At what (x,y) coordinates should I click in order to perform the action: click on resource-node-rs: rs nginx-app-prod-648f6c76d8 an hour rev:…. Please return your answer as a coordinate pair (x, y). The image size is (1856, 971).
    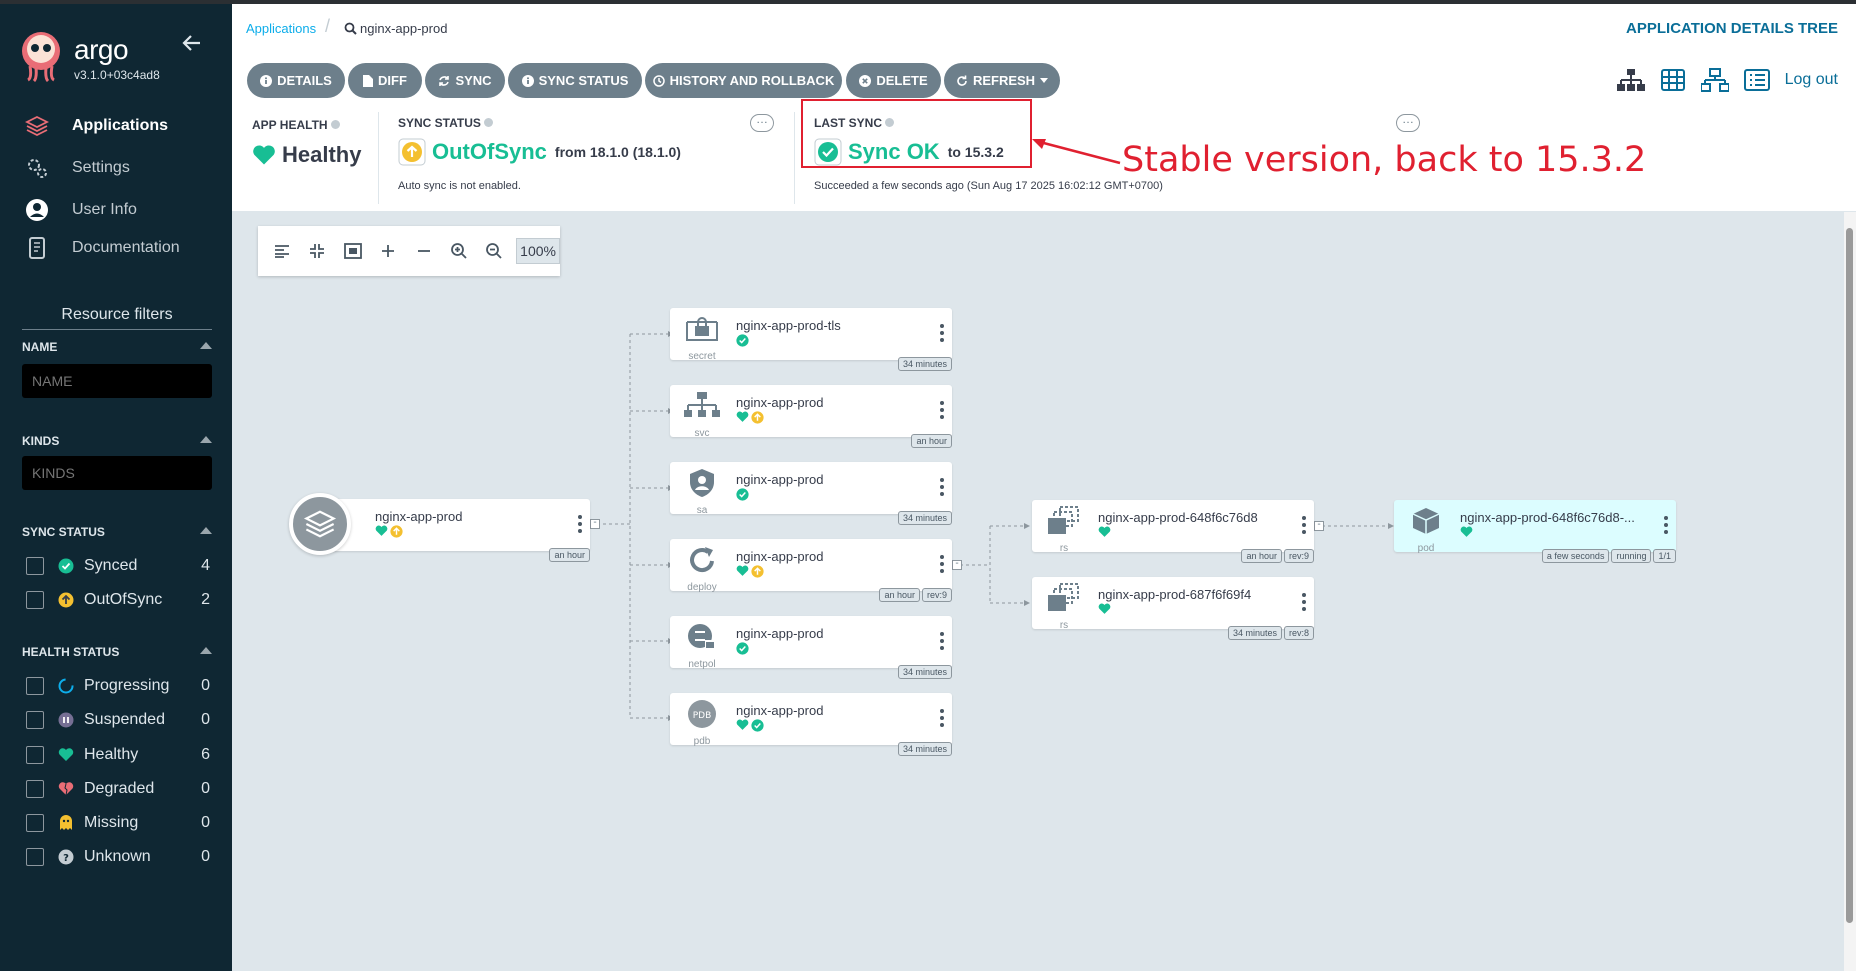
    Looking at the image, I should click on (1173, 531).